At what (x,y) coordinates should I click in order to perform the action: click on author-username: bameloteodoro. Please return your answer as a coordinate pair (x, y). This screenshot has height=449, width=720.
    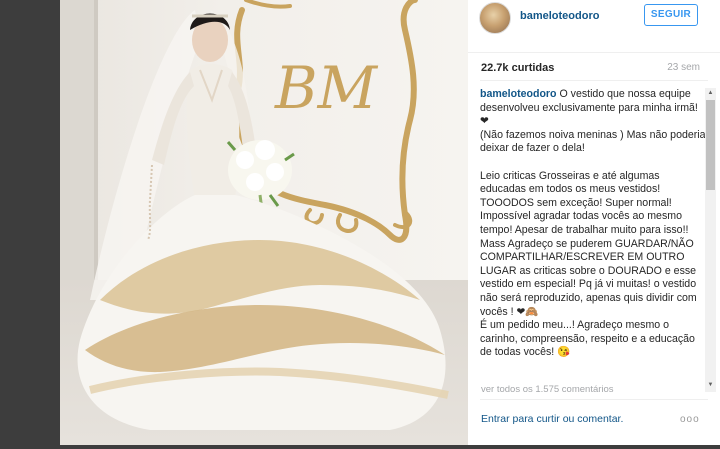
    Looking at the image, I should click on (559, 16).